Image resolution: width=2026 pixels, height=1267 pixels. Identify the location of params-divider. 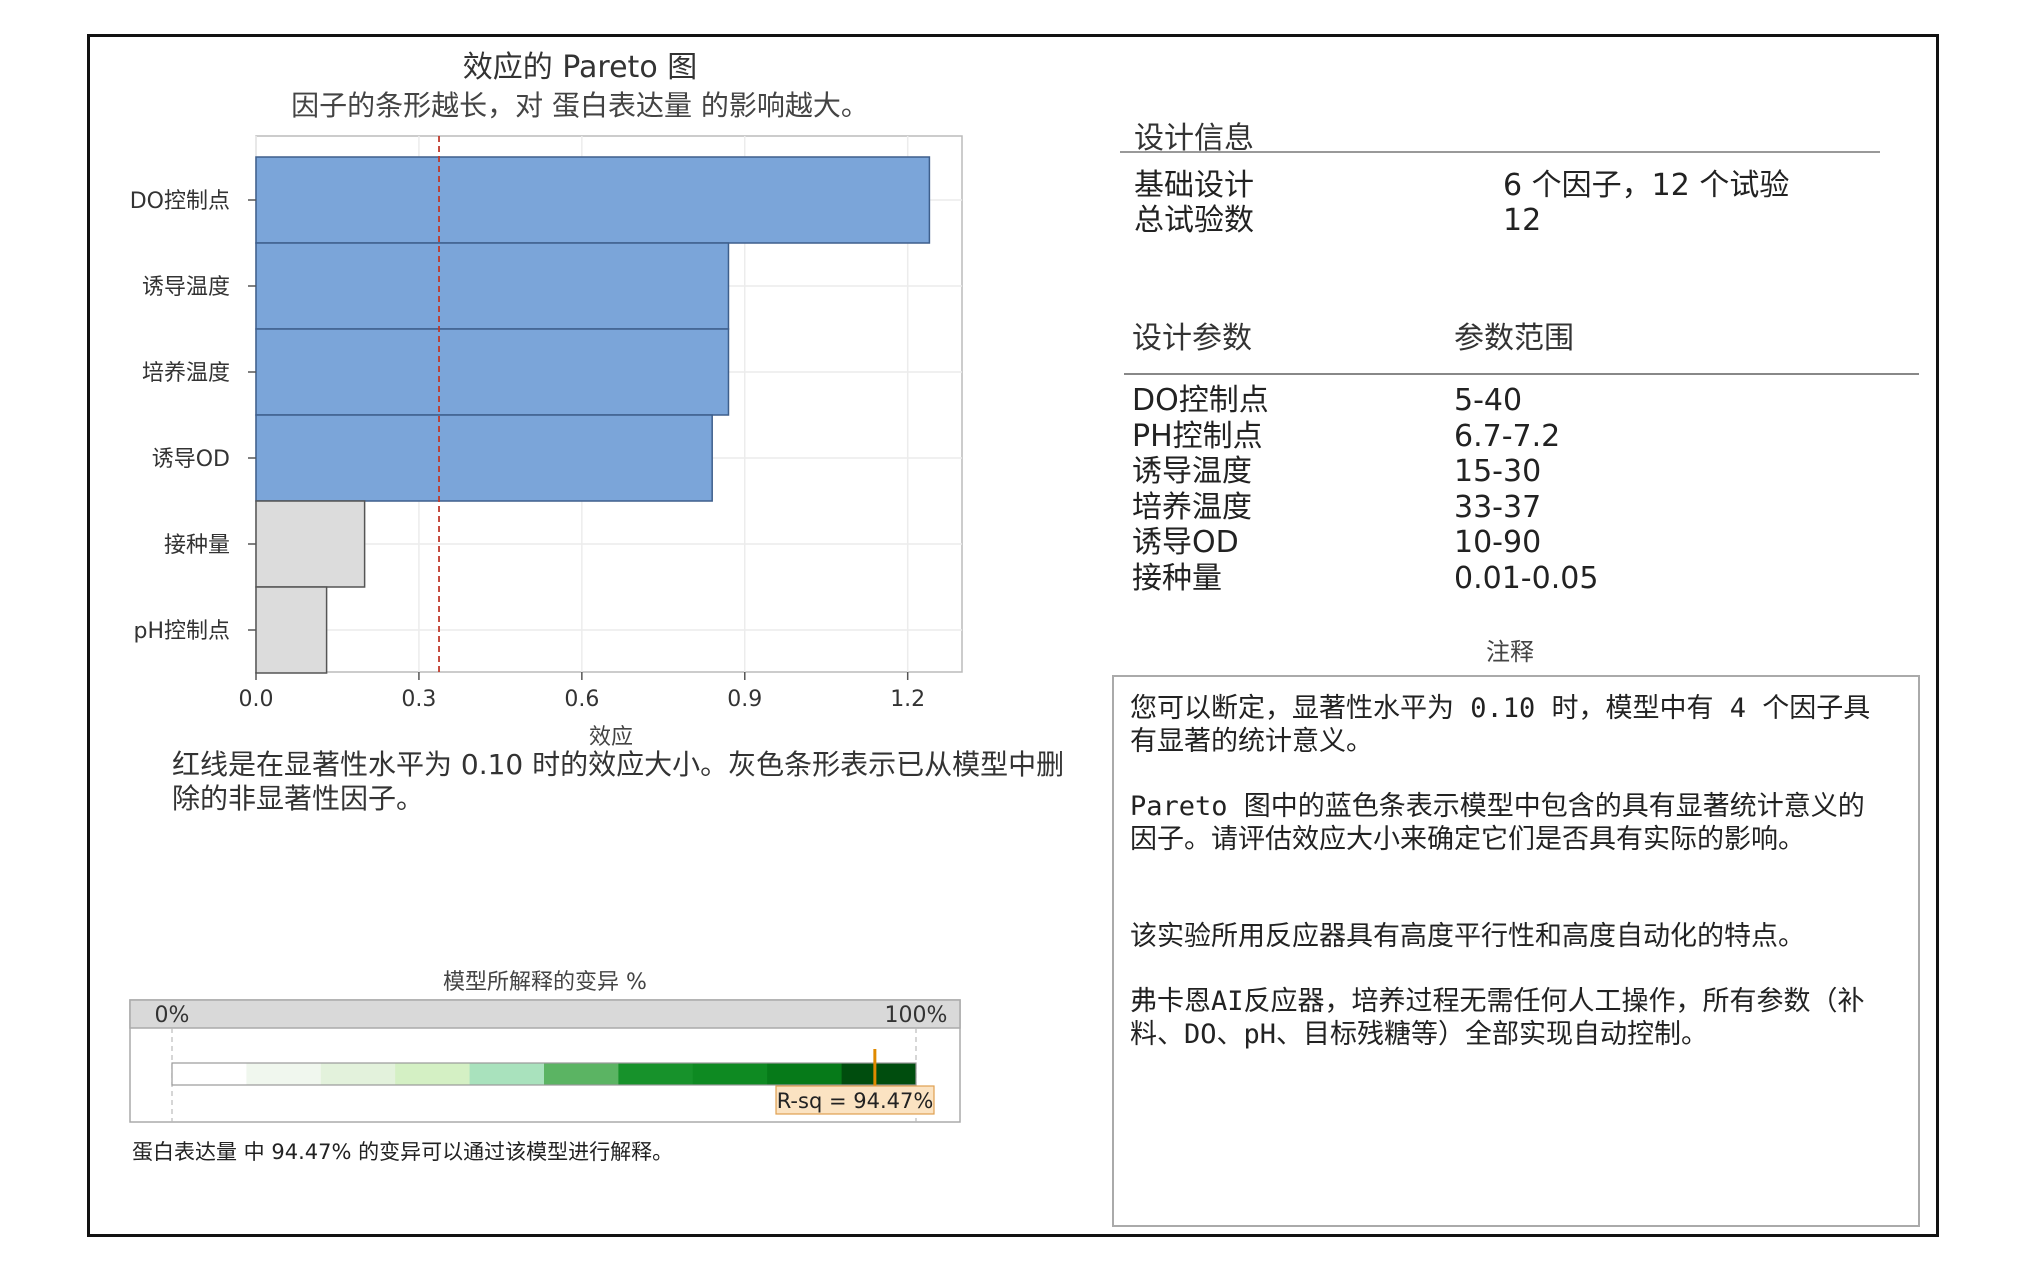
(1521, 374).